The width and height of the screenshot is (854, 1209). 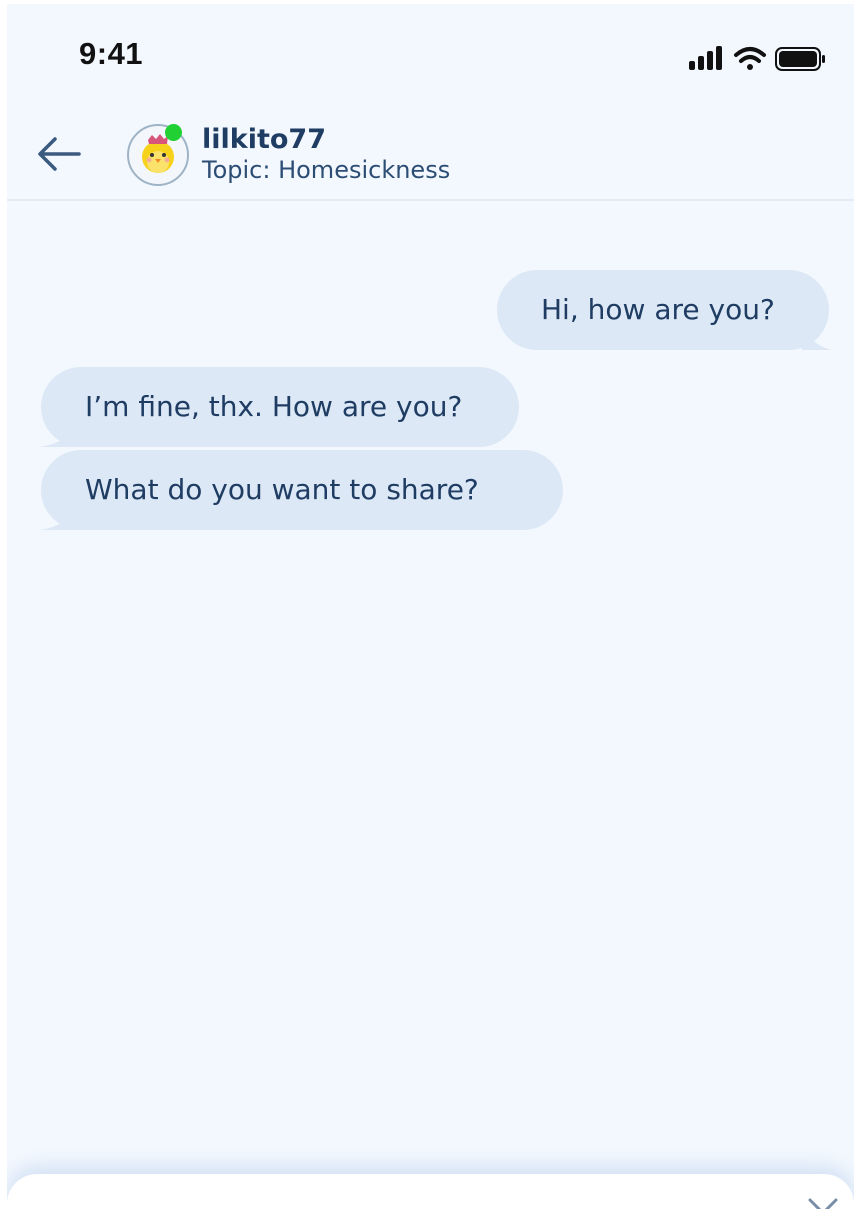 I want to click on back-arrow-icon, so click(x=59, y=154).